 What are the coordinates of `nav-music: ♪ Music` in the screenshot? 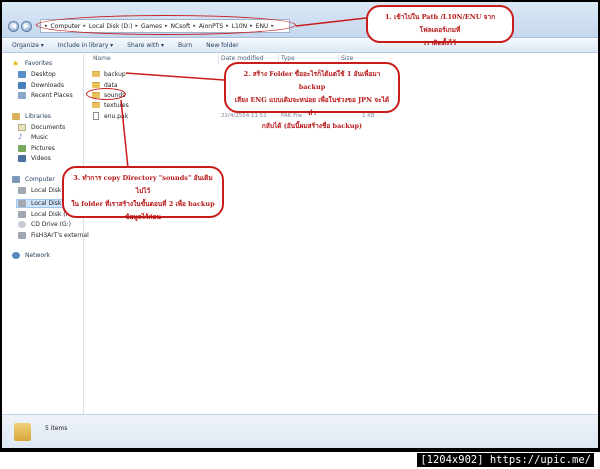 It's located at (33, 137).